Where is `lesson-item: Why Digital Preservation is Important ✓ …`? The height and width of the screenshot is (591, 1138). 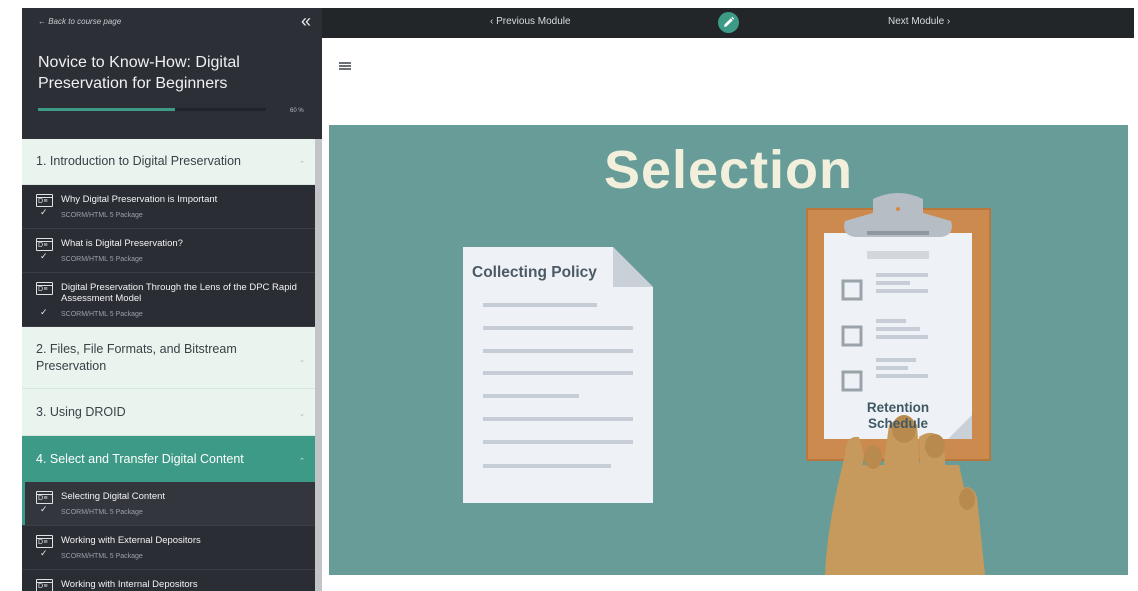
lesson-item: Why Digital Preservation is Important ✓ … is located at coordinates (168, 207).